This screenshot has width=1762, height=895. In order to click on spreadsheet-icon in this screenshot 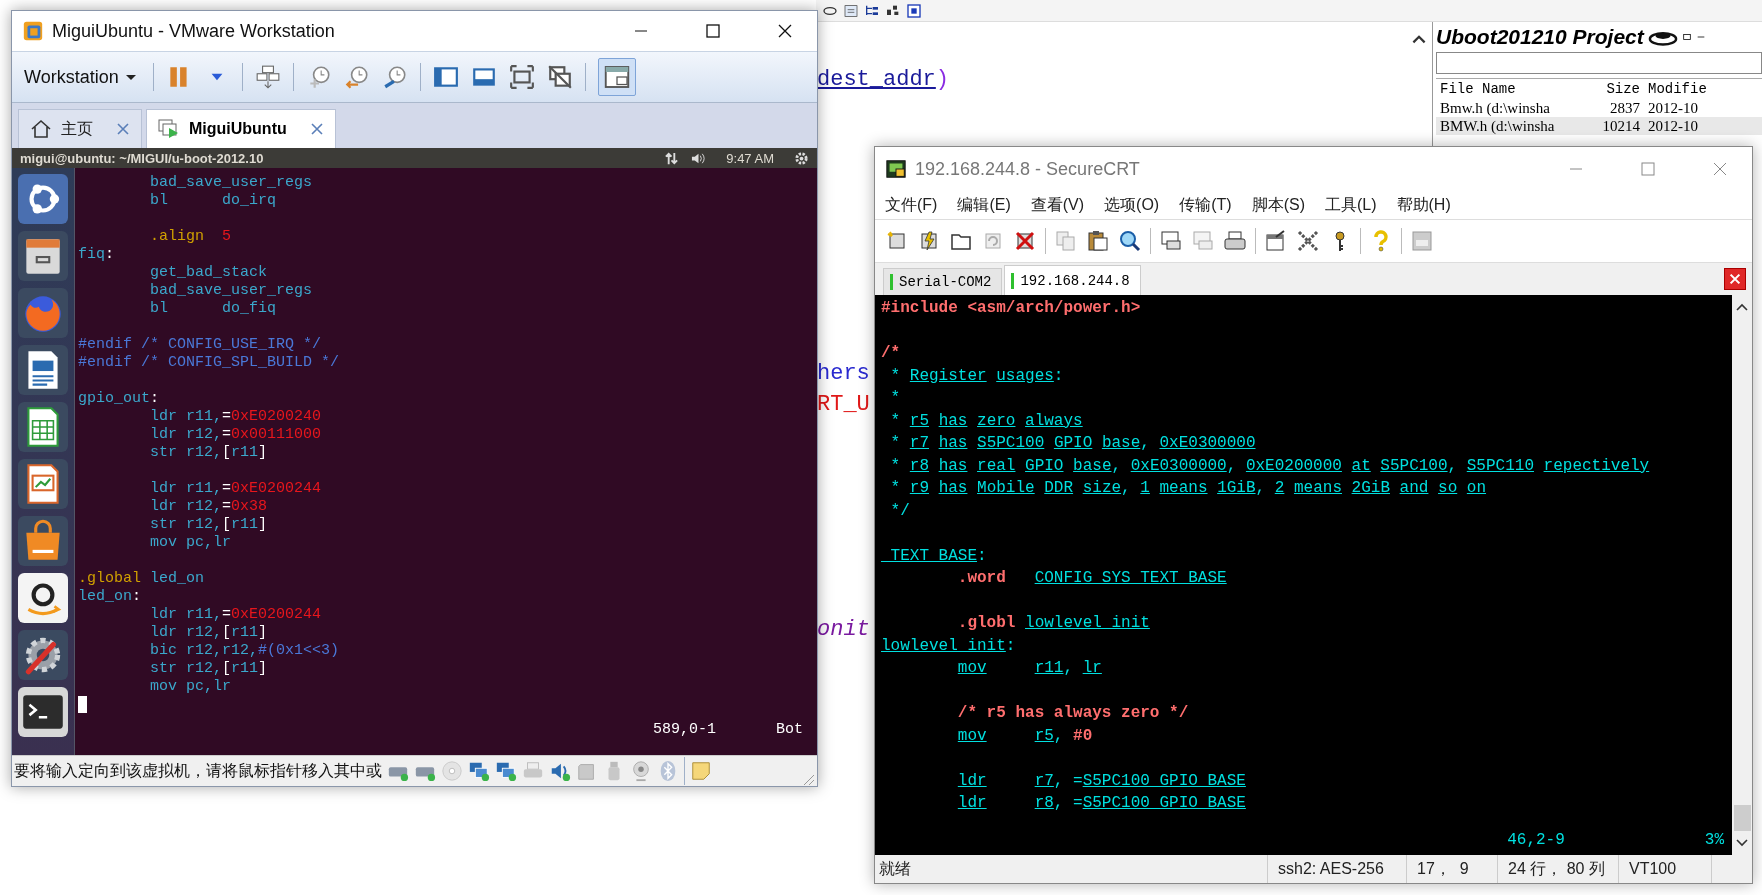, I will do `click(43, 427)`.